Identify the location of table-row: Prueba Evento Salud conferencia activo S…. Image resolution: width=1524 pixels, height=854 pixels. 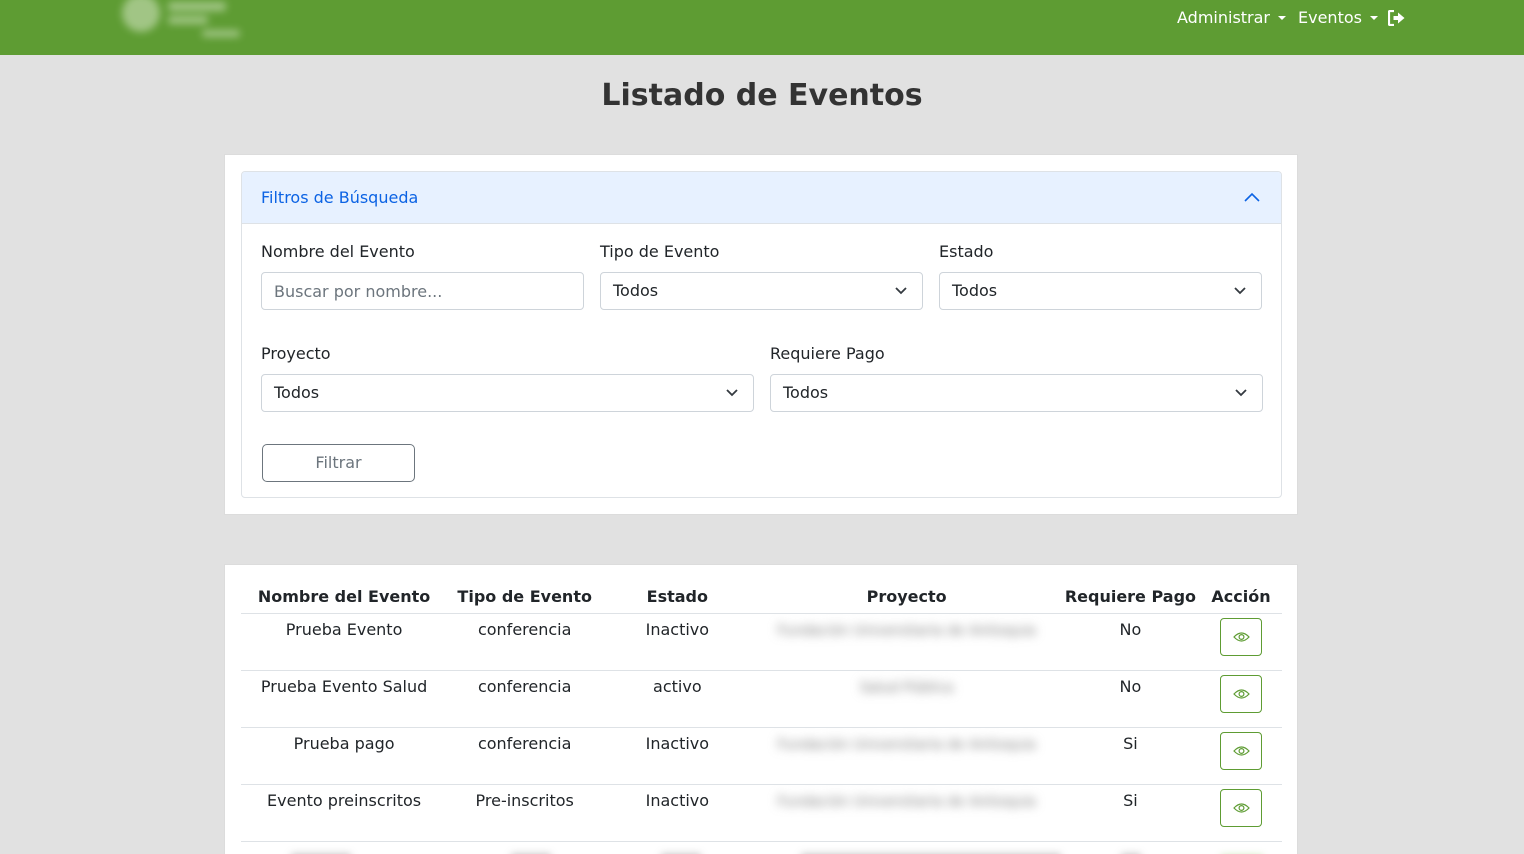
(761, 699).